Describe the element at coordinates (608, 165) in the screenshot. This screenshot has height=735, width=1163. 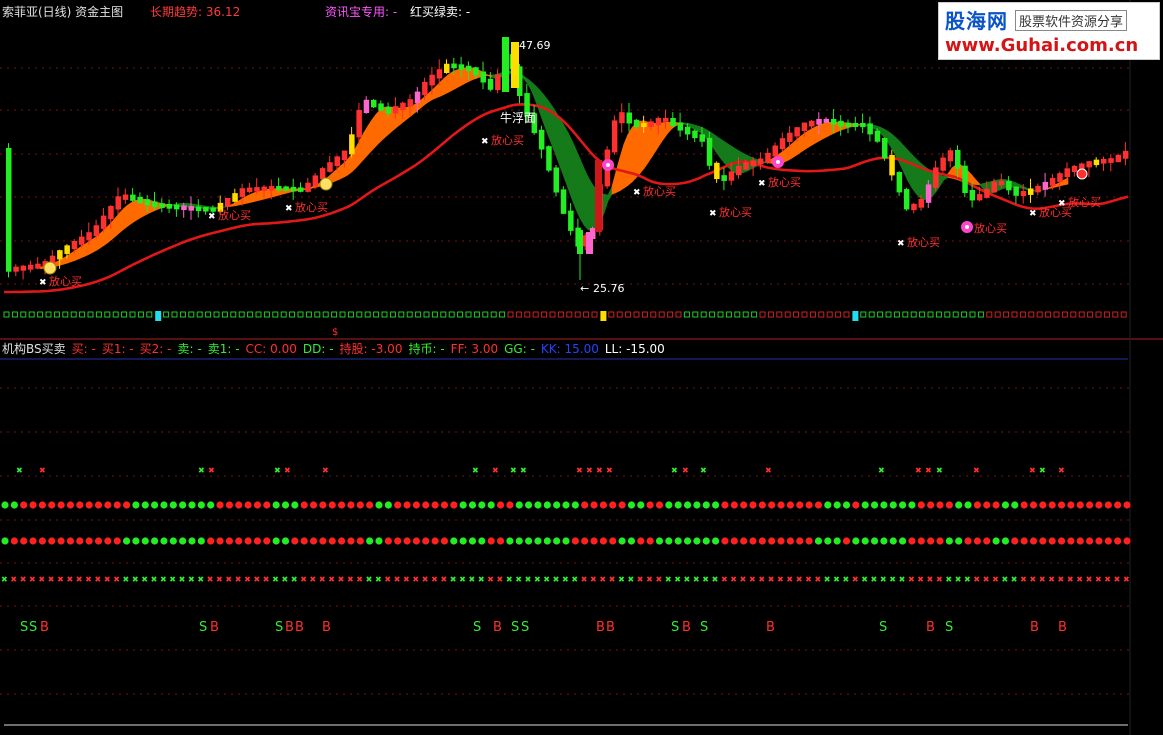
I see `flower-icon` at that location.